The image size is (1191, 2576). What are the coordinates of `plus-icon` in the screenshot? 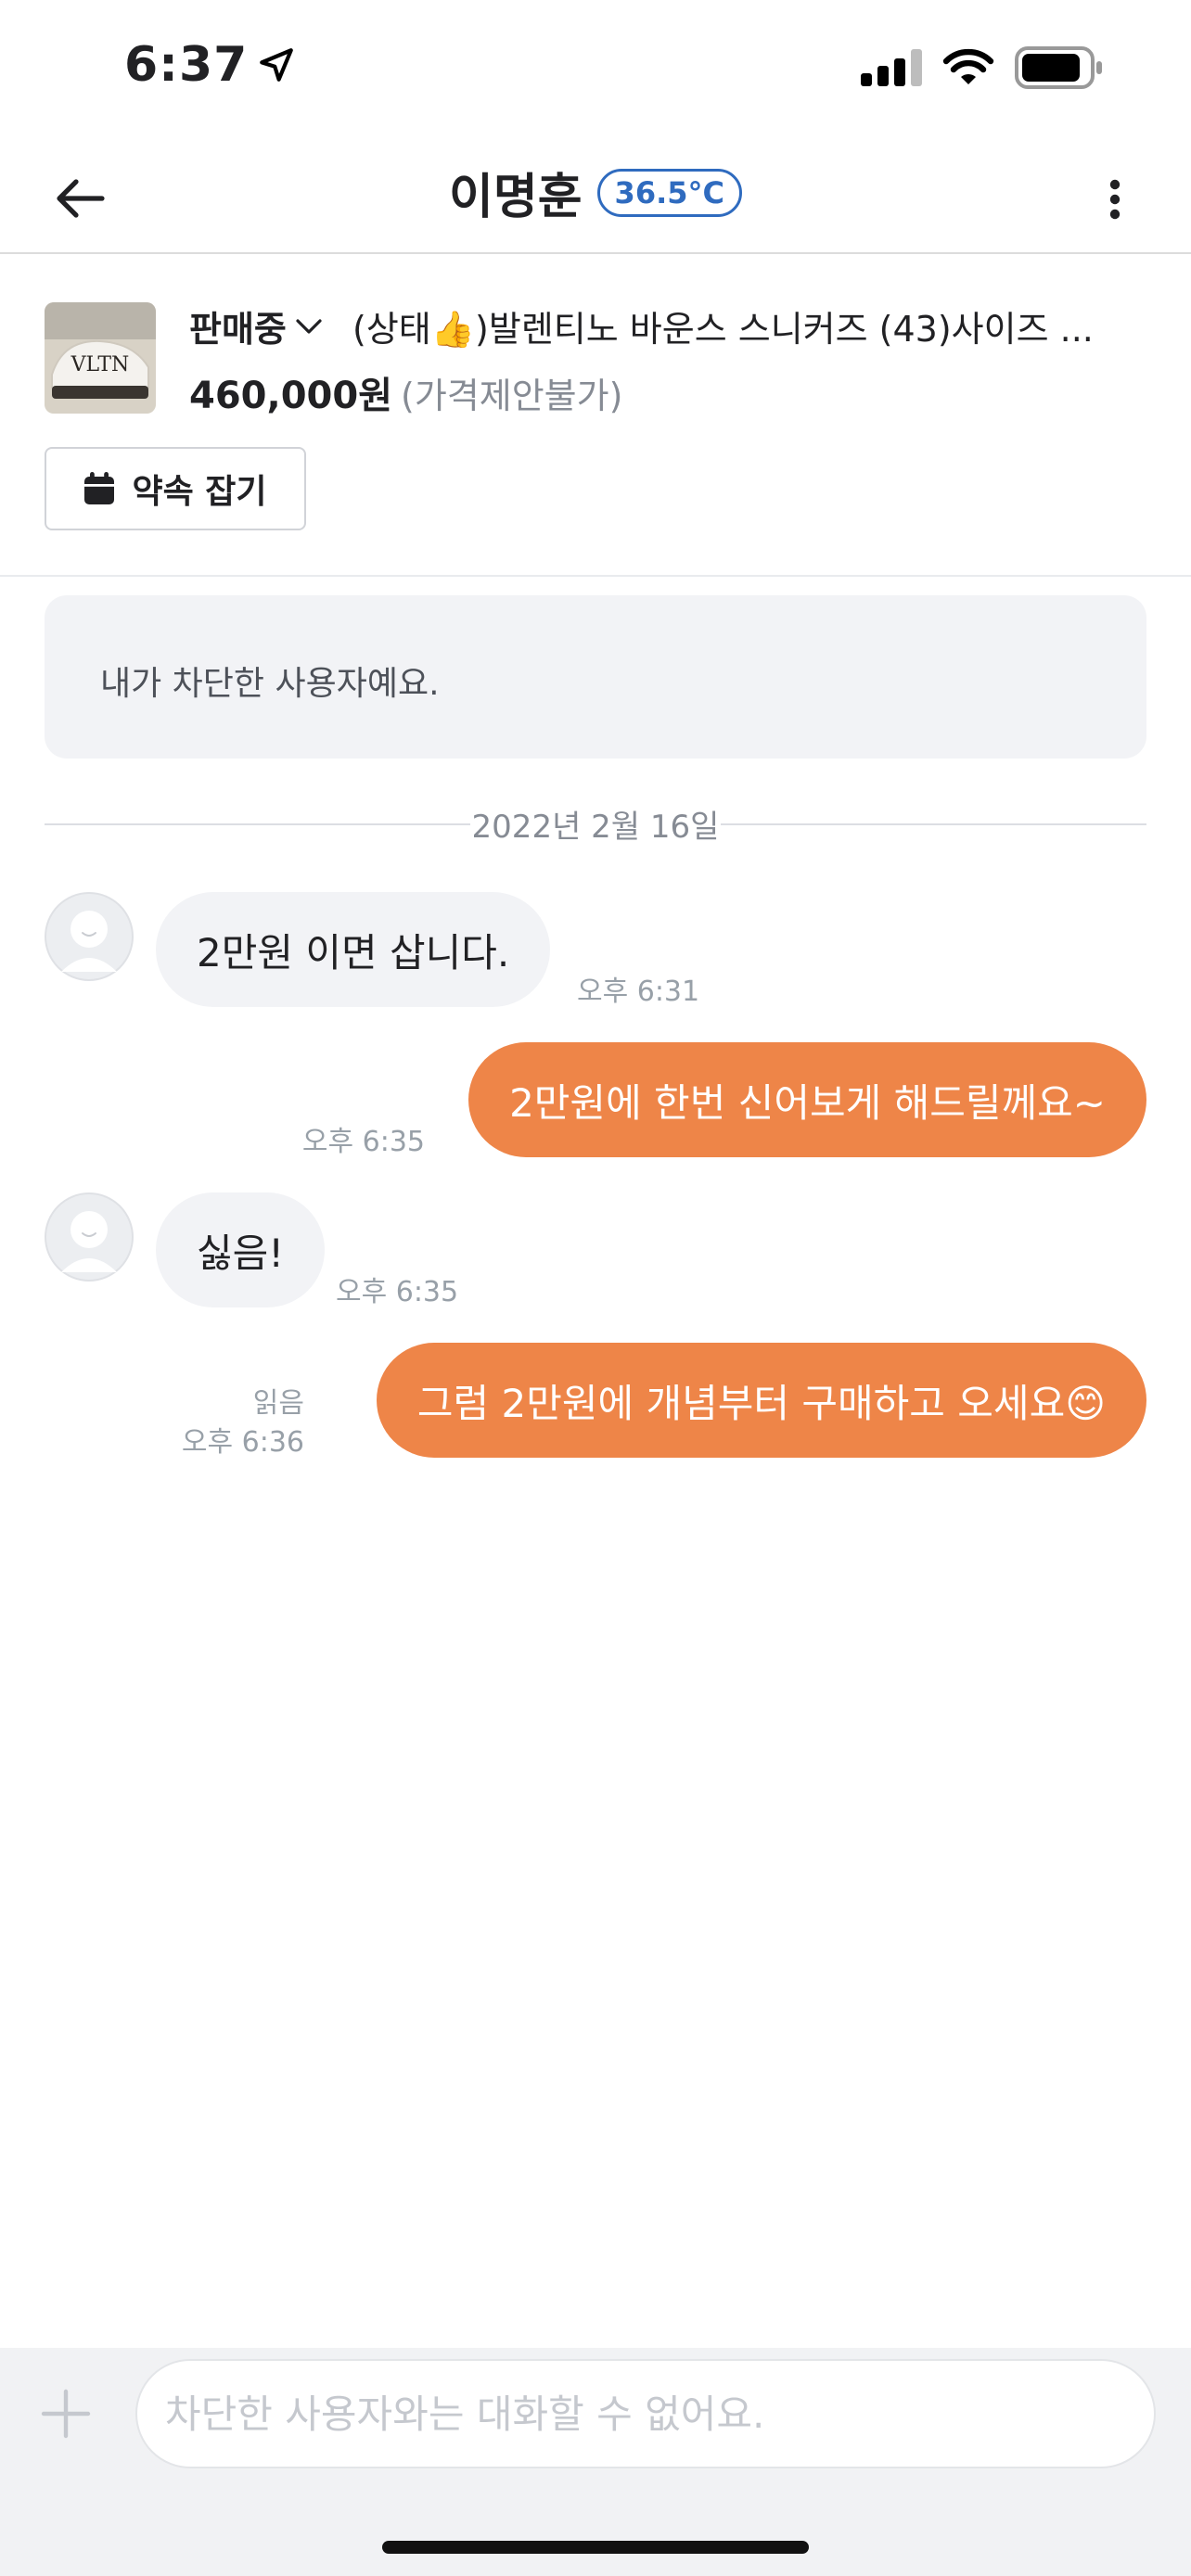 It's located at (66, 2414).